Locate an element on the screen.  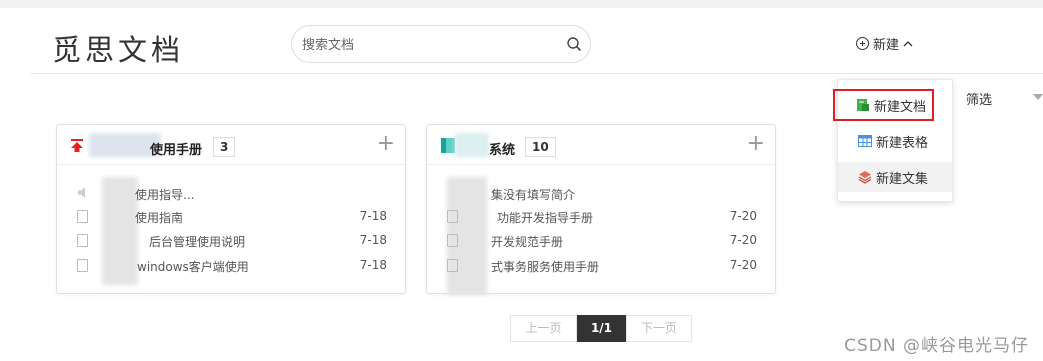
pin-top-icon is located at coordinates (77, 145).